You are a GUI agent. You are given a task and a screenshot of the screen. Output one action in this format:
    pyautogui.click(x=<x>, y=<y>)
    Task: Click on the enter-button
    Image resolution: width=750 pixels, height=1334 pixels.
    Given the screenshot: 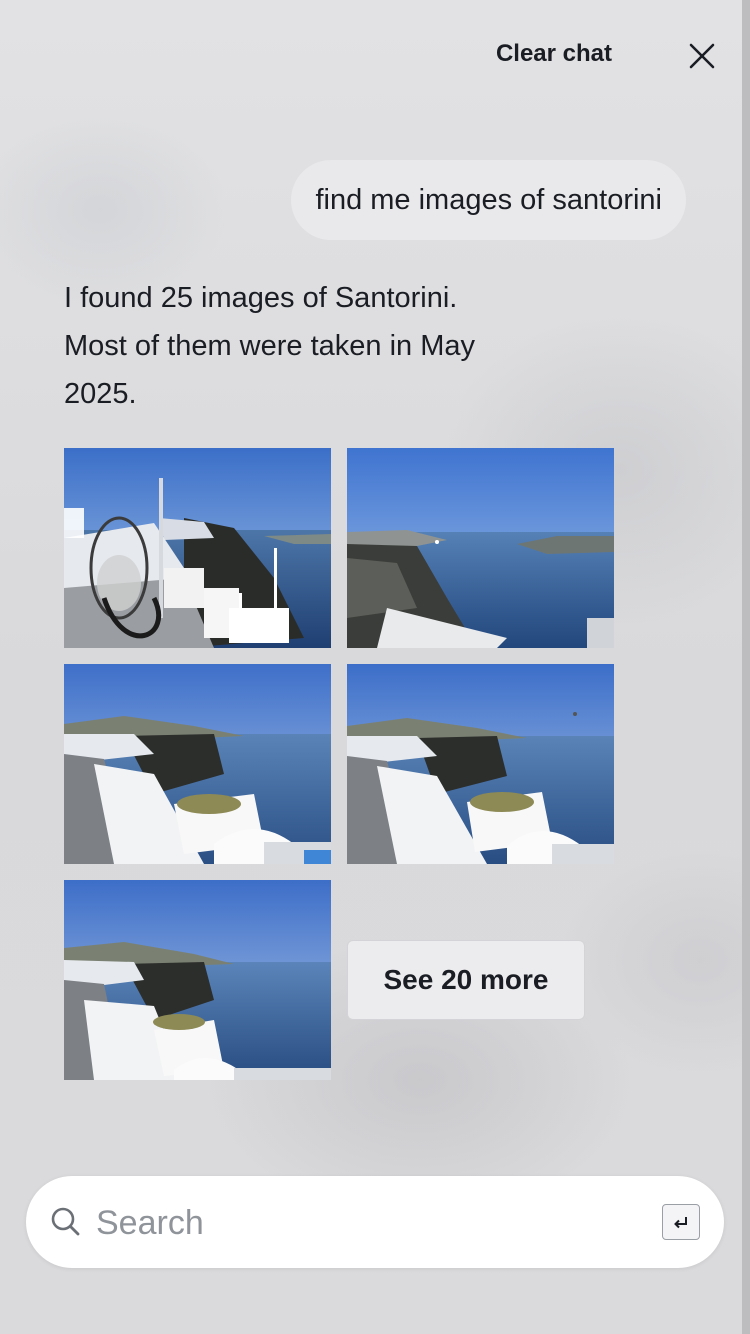 What is the action you would take?
    pyautogui.click(x=681, y=1222)
    